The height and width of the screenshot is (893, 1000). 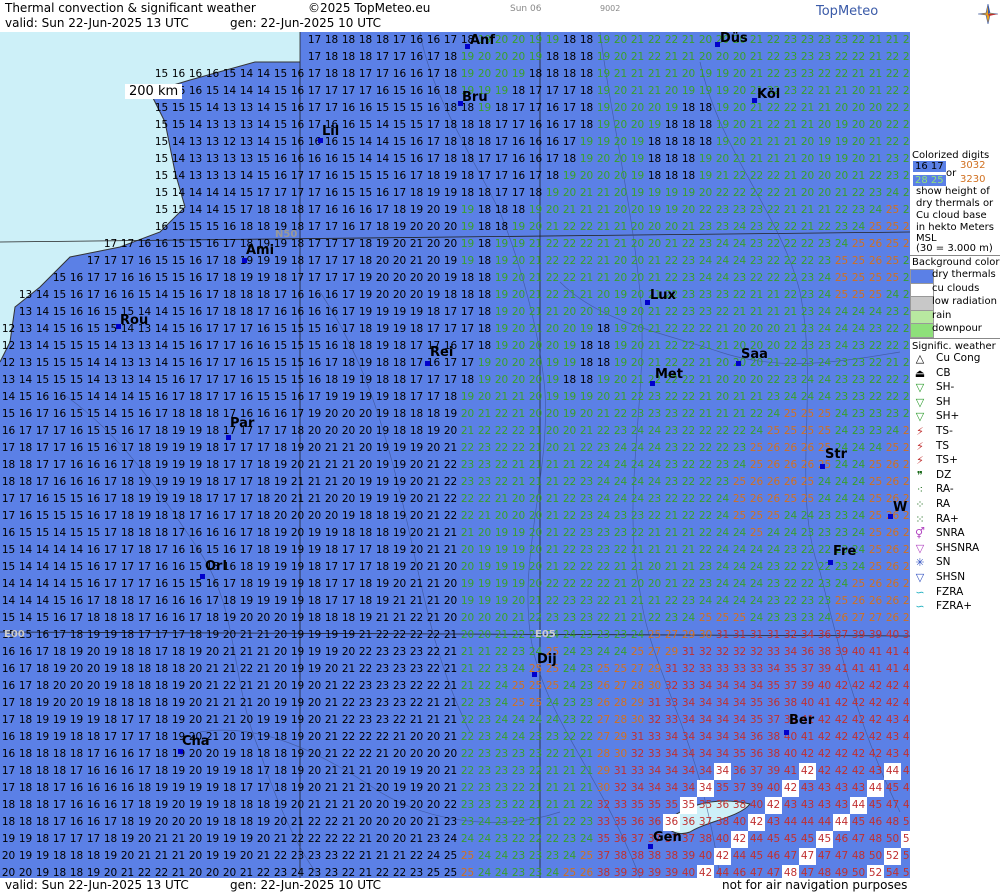 What do you see at coordinates (906, 652) in the screenshot?
I see `grid-value: 41` at bounding box center [906, 652].